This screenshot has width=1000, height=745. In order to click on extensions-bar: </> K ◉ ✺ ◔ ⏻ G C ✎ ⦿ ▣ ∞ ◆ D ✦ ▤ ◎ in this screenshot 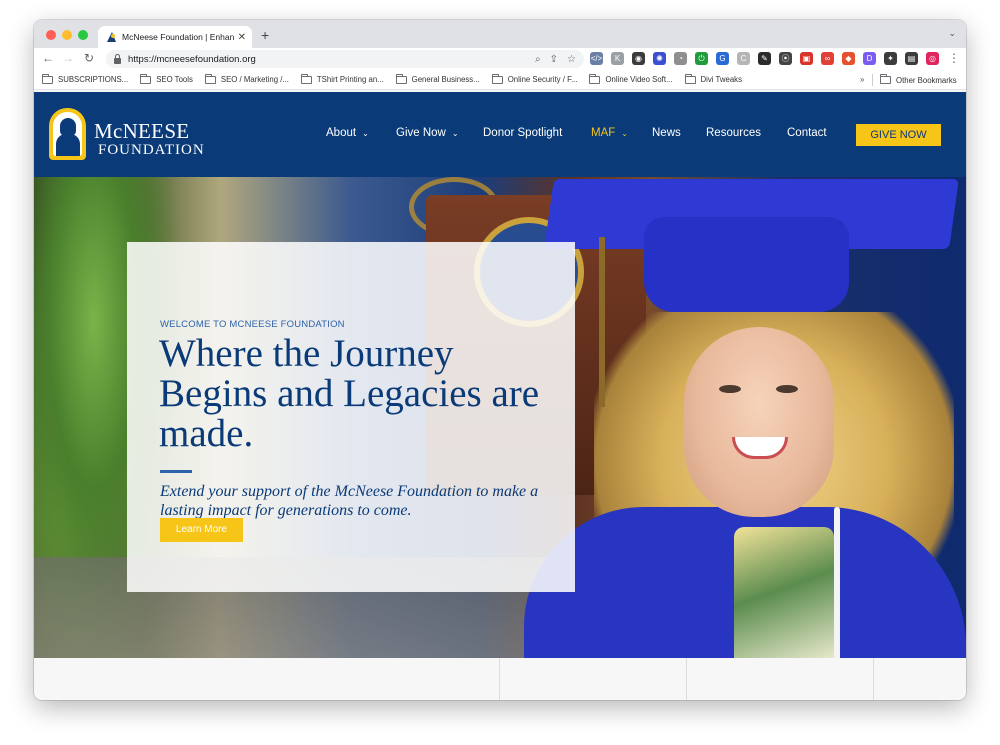, I will do `click(764, 58)`.